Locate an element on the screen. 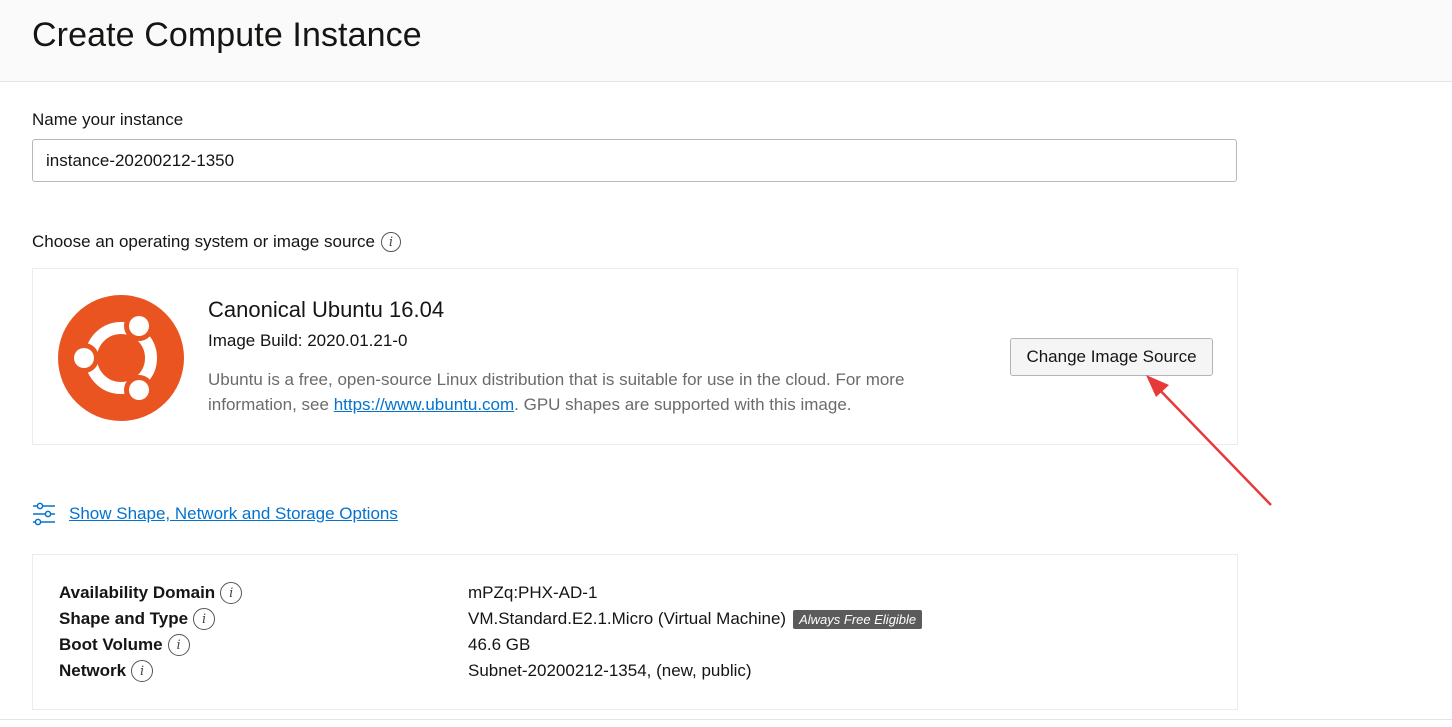 The height and width of the screenshot is (727, 1452). ubuntu-logo-icon is located at coordinates (121, 358).